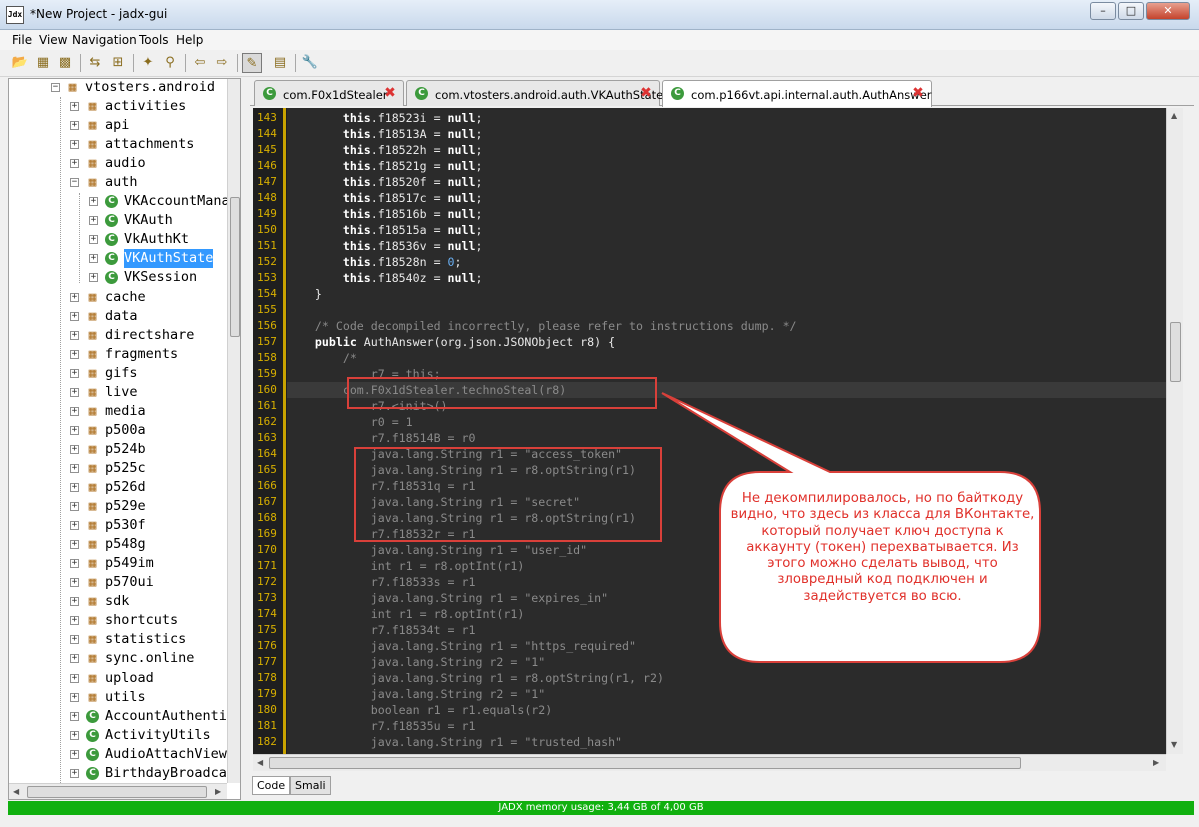 The image size is (1199, 827). Describe the element at coordinates (43, 63) in the screenshot. I see `save-all-icon: ▦` at that location.